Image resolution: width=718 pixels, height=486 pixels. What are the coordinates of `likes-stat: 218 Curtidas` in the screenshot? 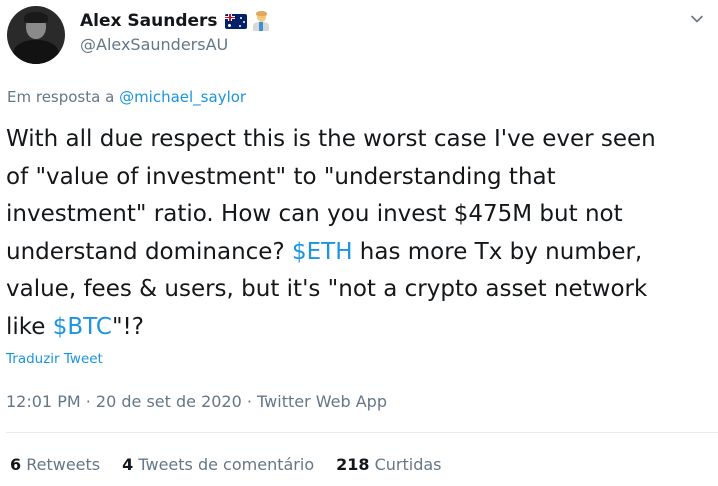 It's located at (388, 464).